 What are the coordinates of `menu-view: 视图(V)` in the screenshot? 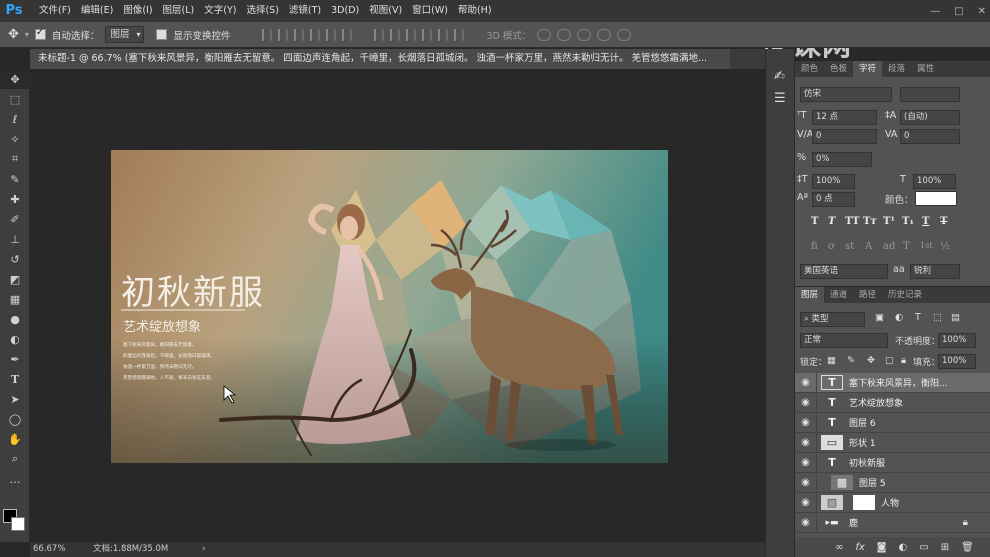 It's located at (385, 11).